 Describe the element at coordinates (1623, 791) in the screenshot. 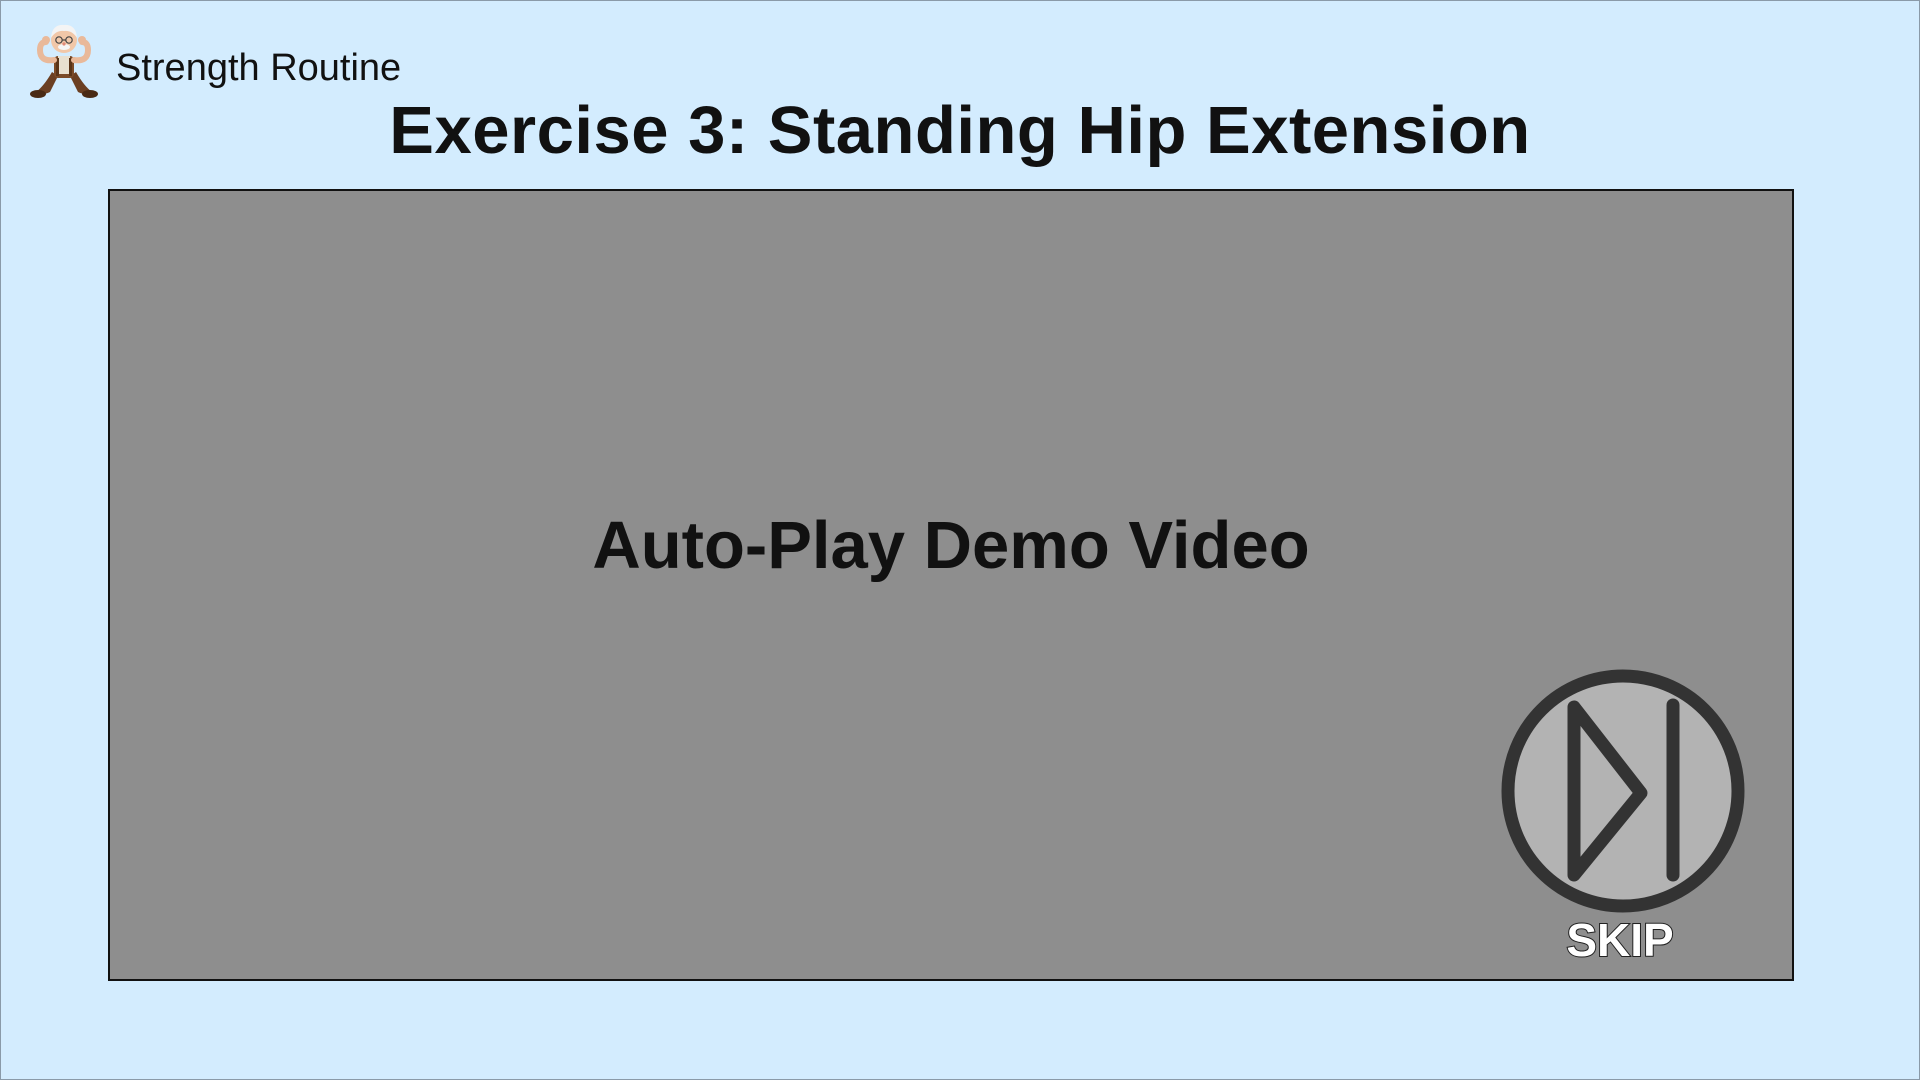

I see `skip-next-icon` at that location.